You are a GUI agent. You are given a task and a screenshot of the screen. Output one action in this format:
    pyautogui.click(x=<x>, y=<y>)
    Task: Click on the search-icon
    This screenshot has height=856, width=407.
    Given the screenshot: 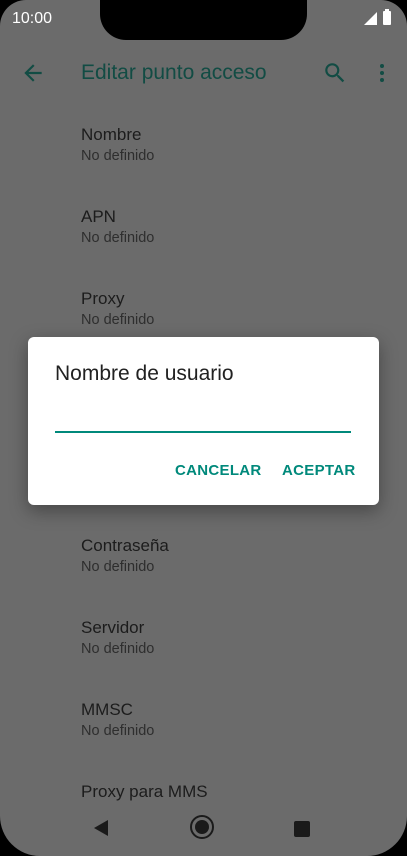 What is the action you would take?
    pyautogui.click(x=335, y=73)
    